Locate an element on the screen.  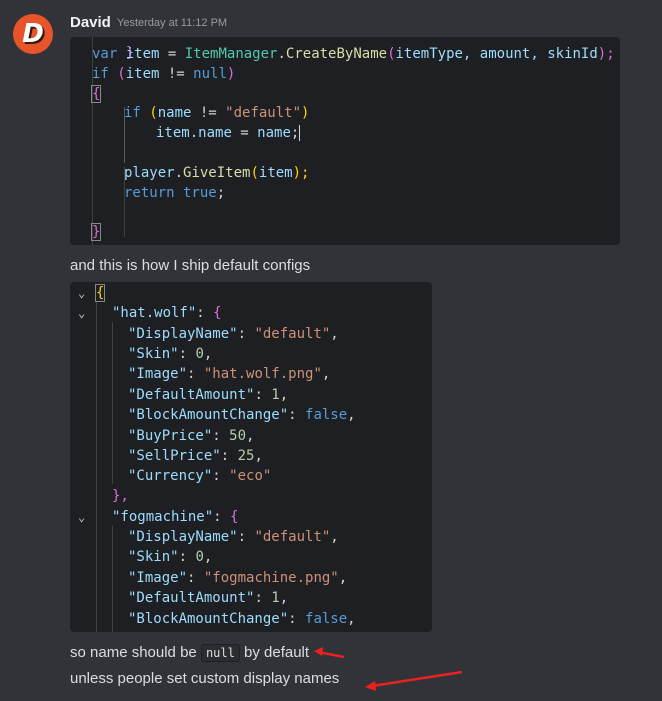
username: David is located at coordinates (90, 22).